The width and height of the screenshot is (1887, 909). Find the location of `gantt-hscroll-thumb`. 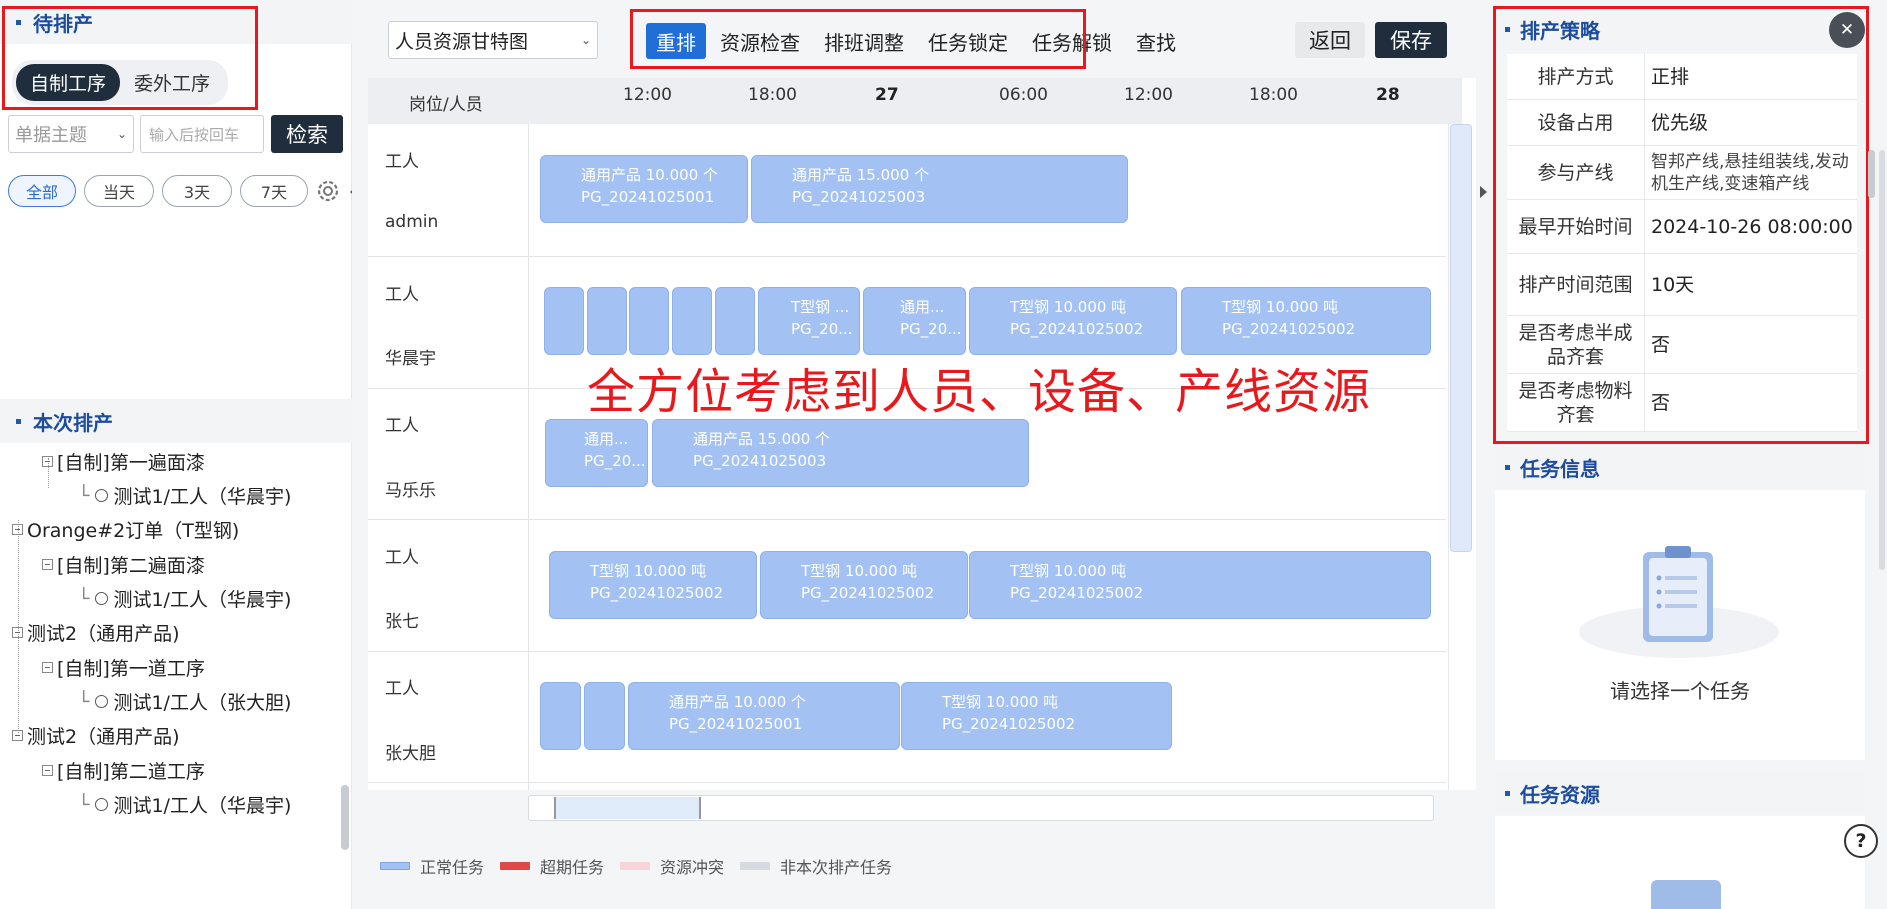

gantt-hscroll-thumb is located at coordinates (627, 808).